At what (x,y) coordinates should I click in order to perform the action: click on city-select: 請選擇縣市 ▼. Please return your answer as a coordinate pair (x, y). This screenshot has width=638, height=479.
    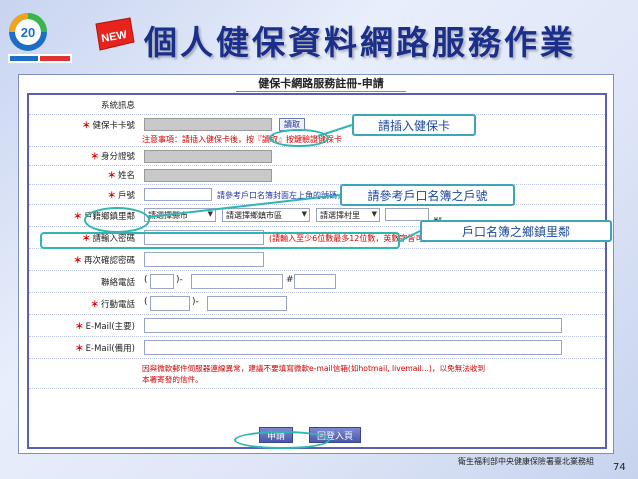
    Looking at the image, I should click on (180, 215).